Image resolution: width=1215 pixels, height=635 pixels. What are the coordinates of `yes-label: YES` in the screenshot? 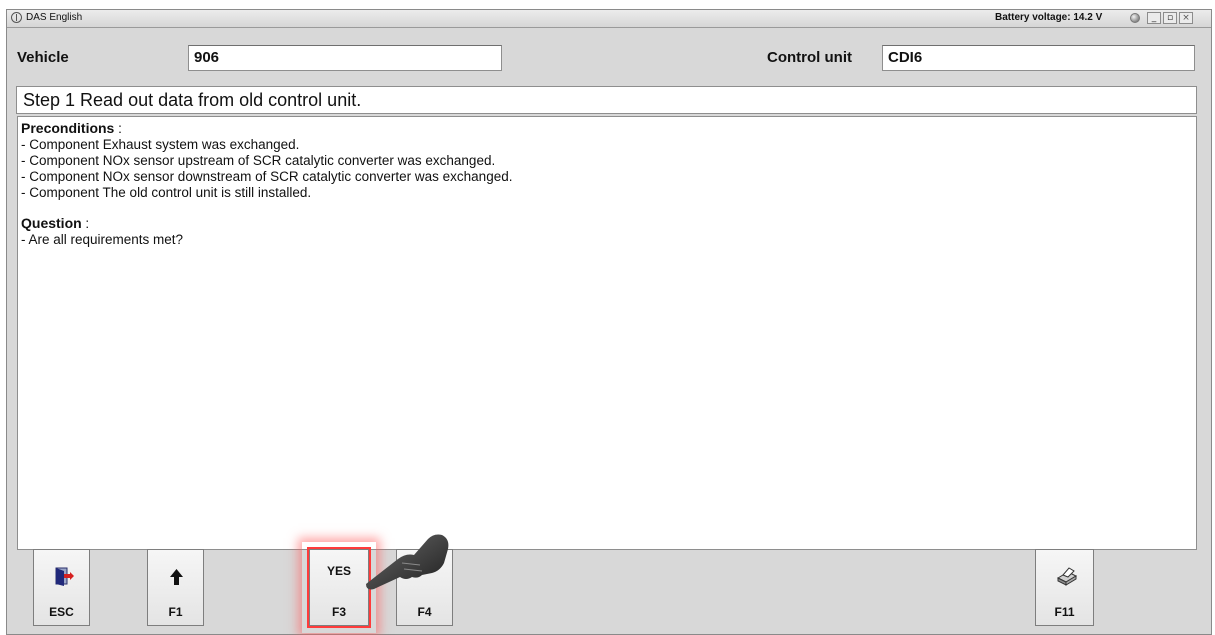 It's located at (338, 571).